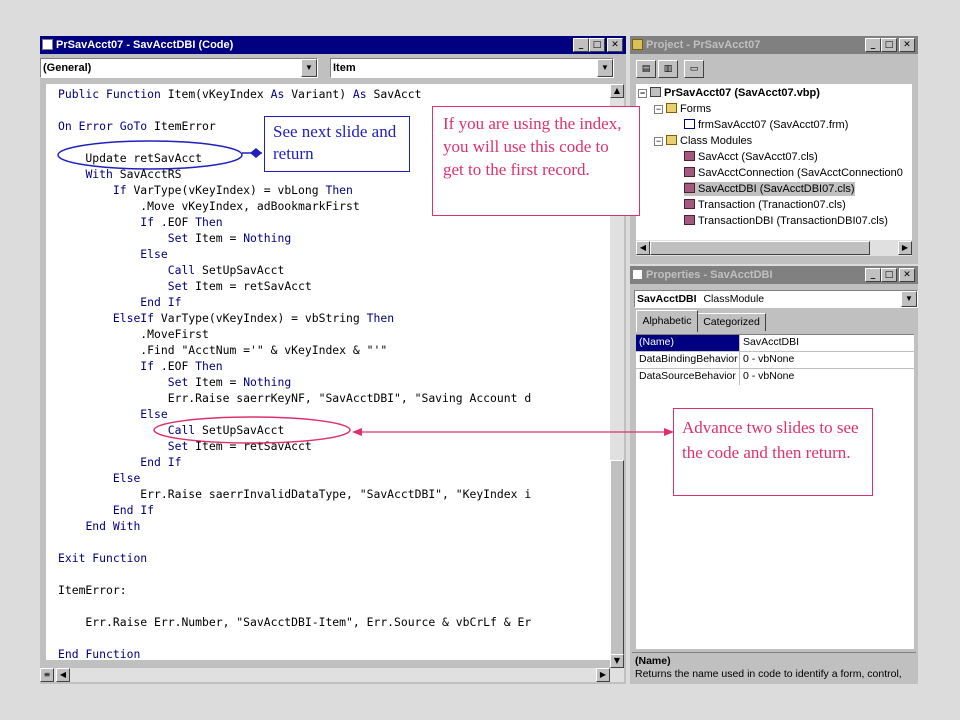 This screenshot has height=720, width=960. I want to click on highlight-ellipse-call, so click(252, 430).